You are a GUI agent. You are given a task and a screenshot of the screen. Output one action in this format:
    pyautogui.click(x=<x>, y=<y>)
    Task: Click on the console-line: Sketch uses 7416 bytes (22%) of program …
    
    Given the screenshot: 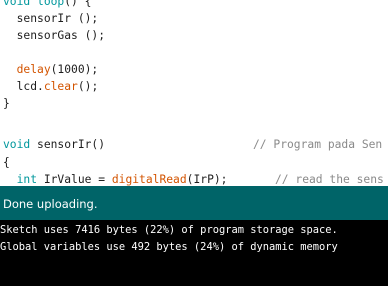 What is the action you would take?
    pyautogui.click(x=169, y=230)
    